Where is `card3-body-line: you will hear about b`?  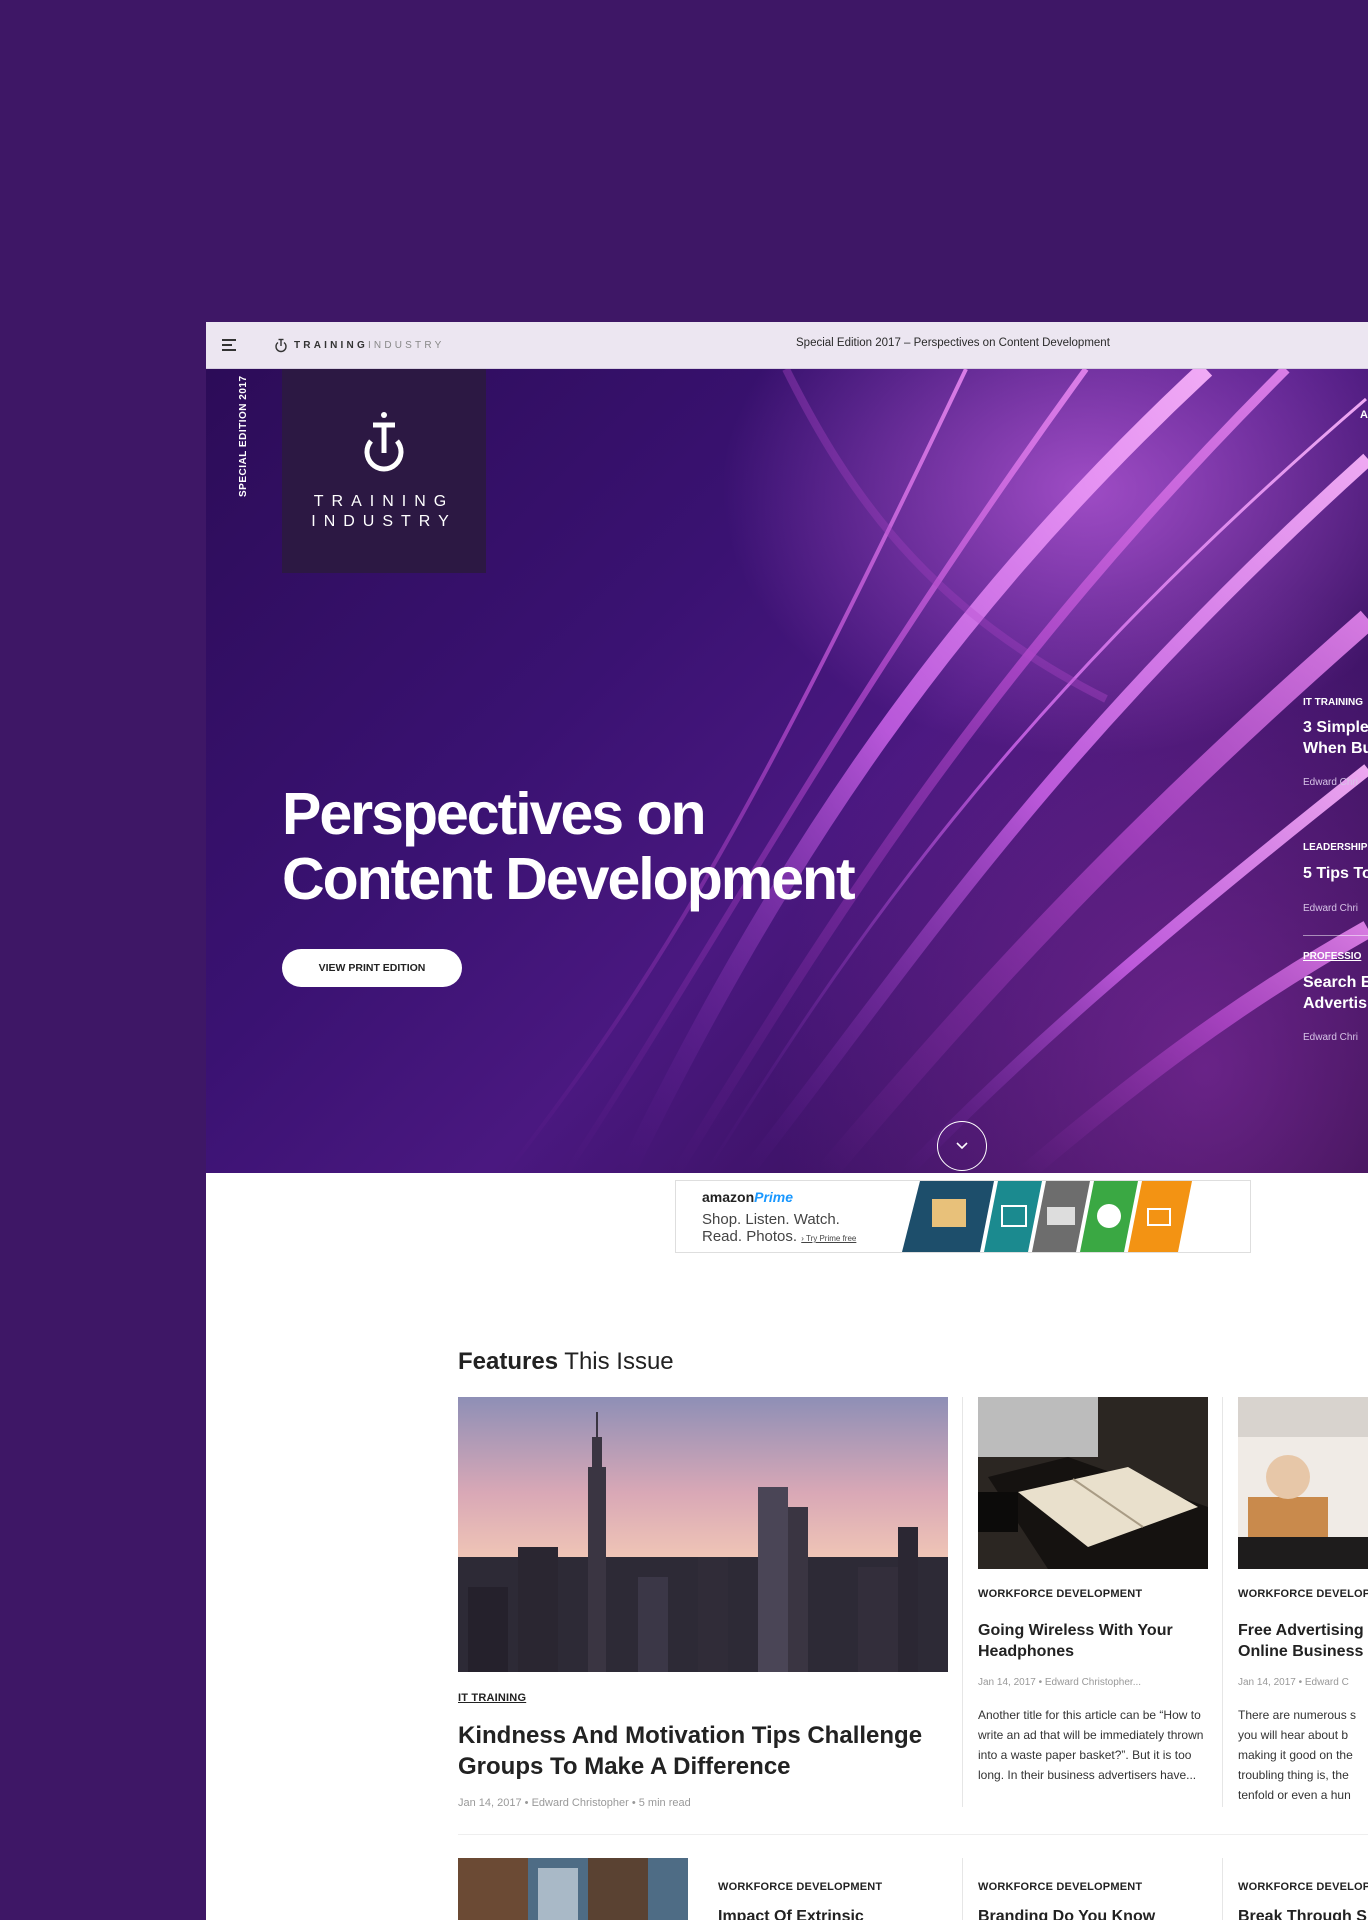 card3-body-line: you will hear about b is located at coordinates (1293, 1735).